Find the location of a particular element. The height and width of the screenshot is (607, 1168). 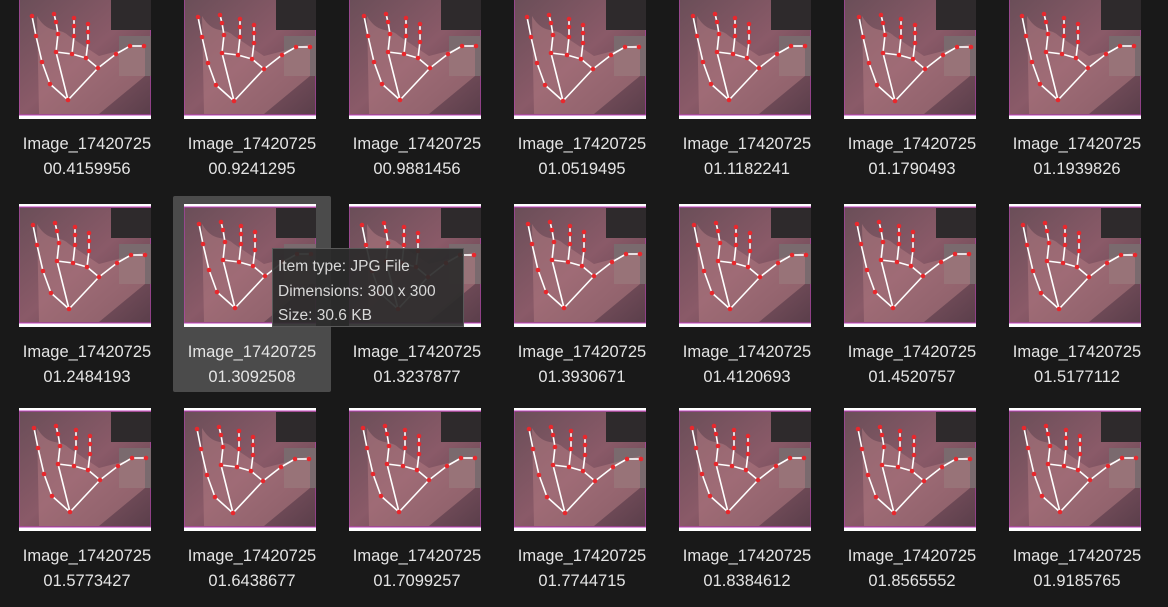

file-name: Image_17420725 01.9185765 is located at coordinates (1077, 568).